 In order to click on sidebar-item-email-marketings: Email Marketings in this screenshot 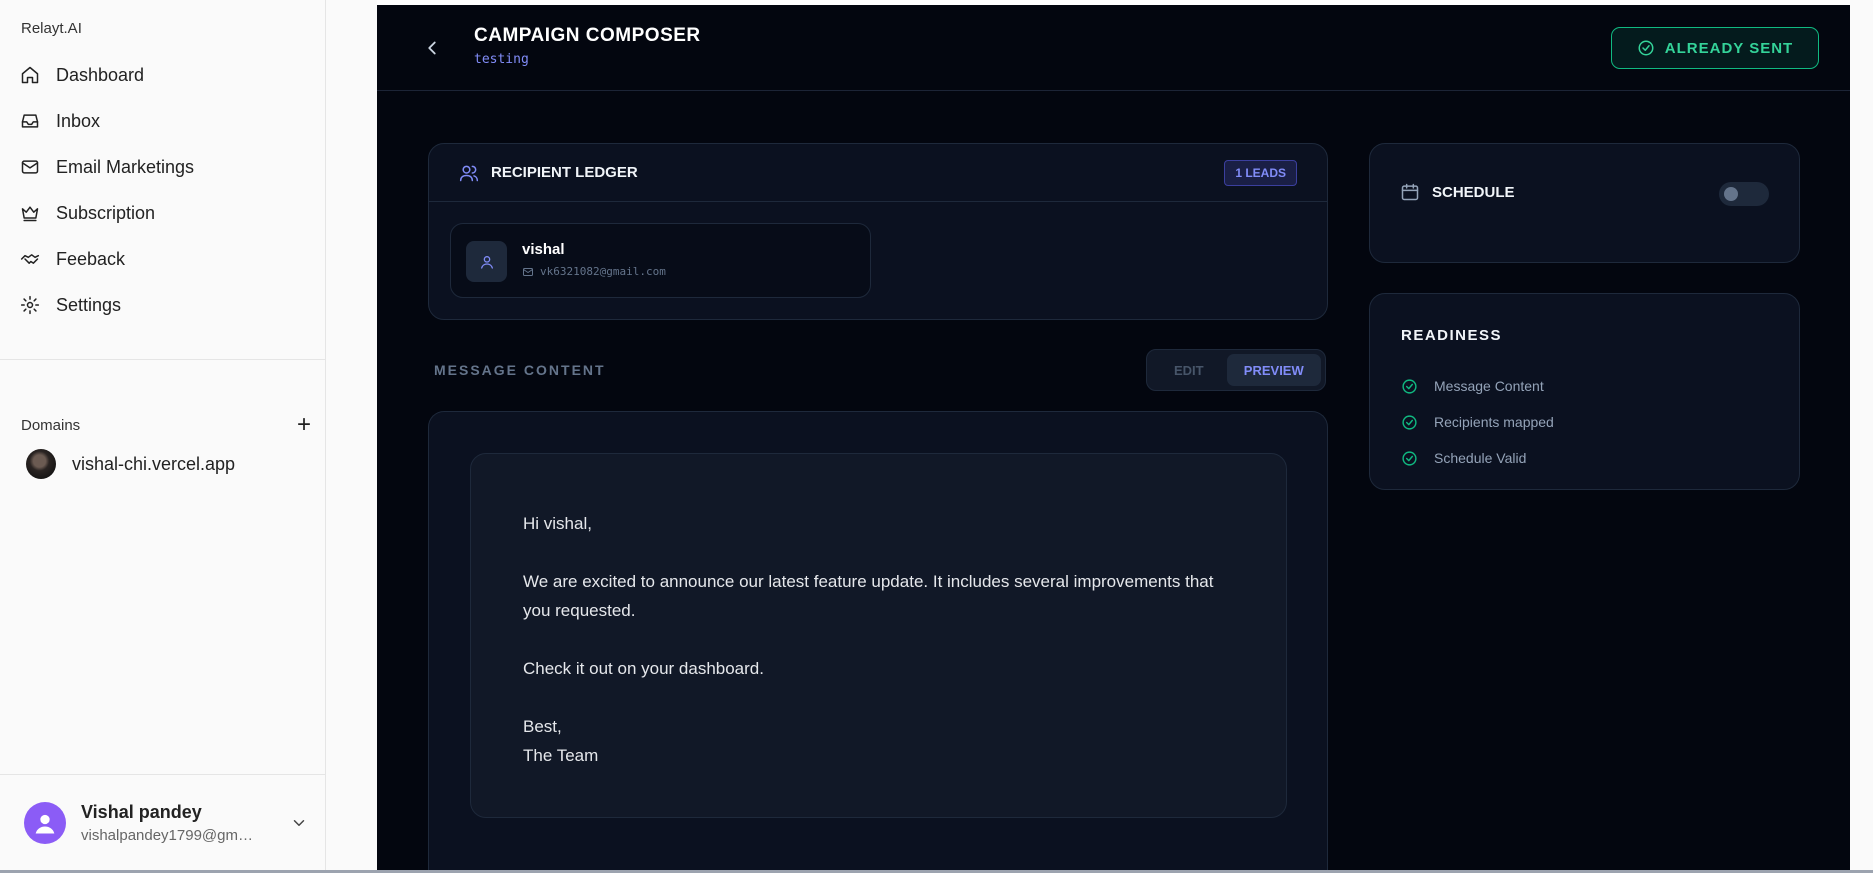, I will do `click(162, 167)`.